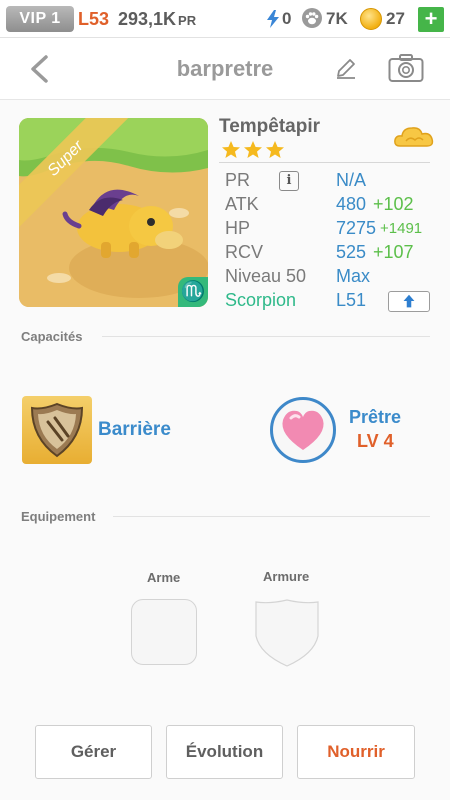 This screenshot has width=450, height=800. Describe the element at coordinates (330, 254) in the screenshot. I see `stat-row-rcv: RCV 525 +107` at that location.